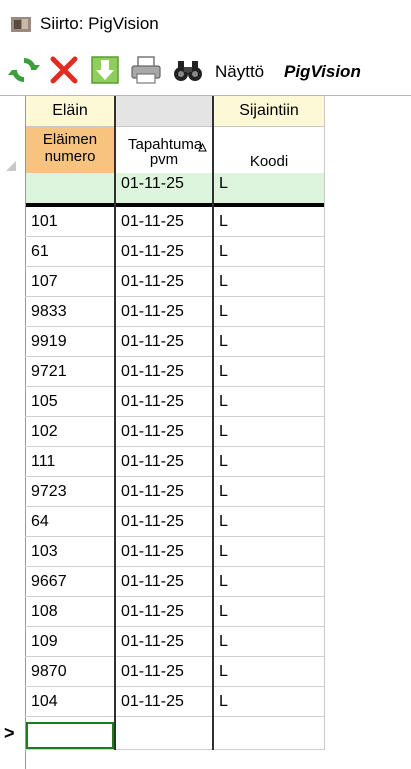 The width and height of the screenshot is (411, 769). What do you see at coordinates (11, 166) in the screenshot?
I see `select-all-corner-icon` at bounding box center [11, 166].